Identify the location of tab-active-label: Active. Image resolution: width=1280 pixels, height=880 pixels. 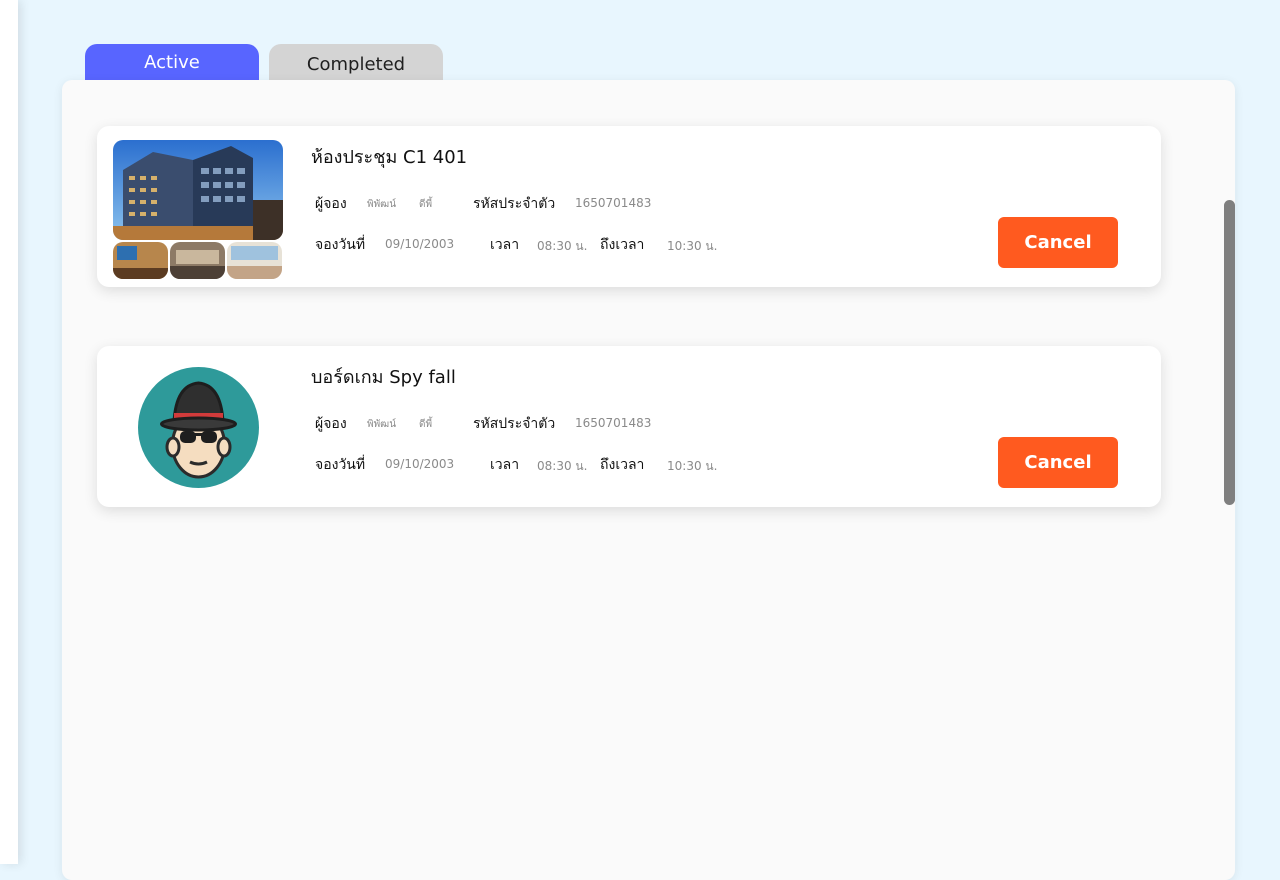
(172, 62).